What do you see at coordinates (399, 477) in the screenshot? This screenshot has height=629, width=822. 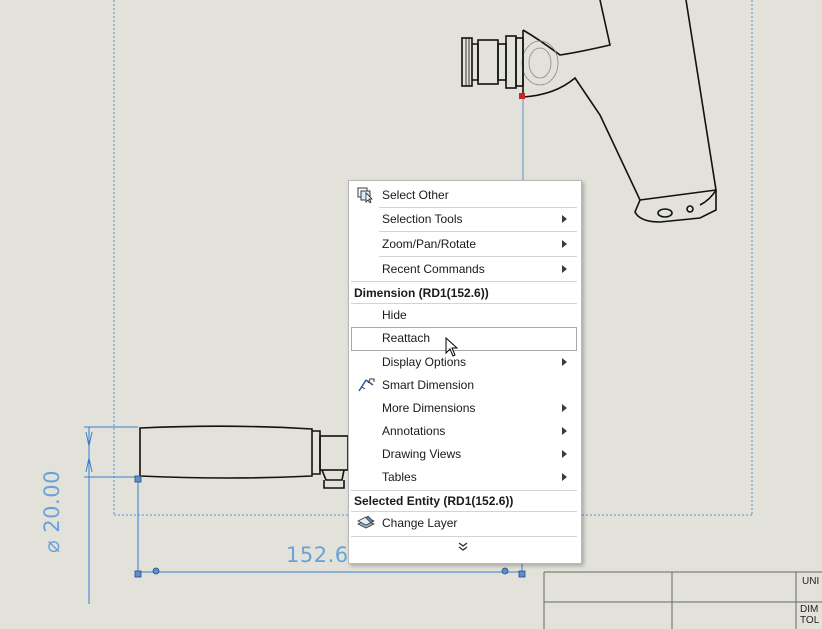 I see `menu-item-label: Tables` at bounding box center [399, 477].